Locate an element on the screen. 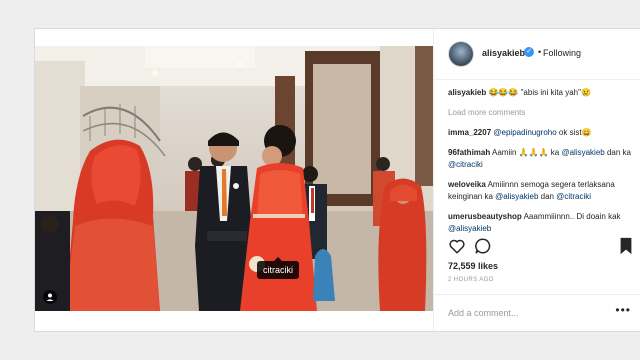 This screenshot has width=640, height=360. comment-text: ok sist😀 is located at coordinates (574, 132).